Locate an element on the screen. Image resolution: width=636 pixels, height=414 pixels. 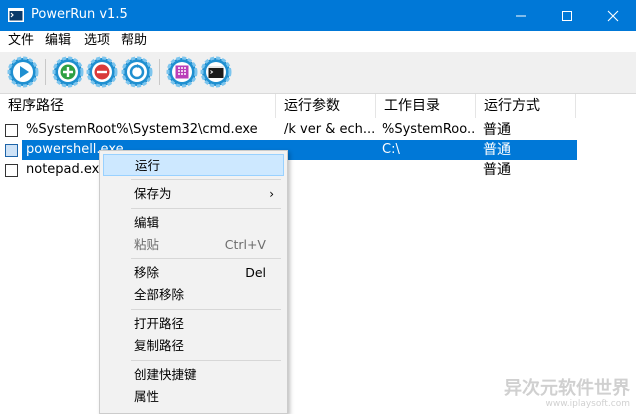
menu-item-shortcut: Ctrl+V is located at coordinates (245, 244).